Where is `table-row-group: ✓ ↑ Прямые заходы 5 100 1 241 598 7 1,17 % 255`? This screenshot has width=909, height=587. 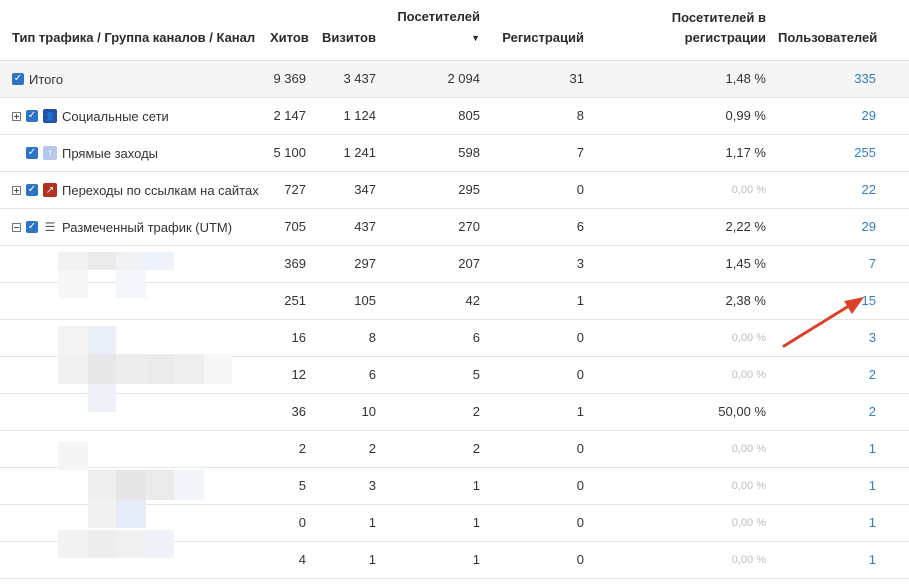 table-row-group: ✓ ↑ Прямые заходы 5 100 1 241 598 7 1,17 % 255 is located at coordinates (454, 153).